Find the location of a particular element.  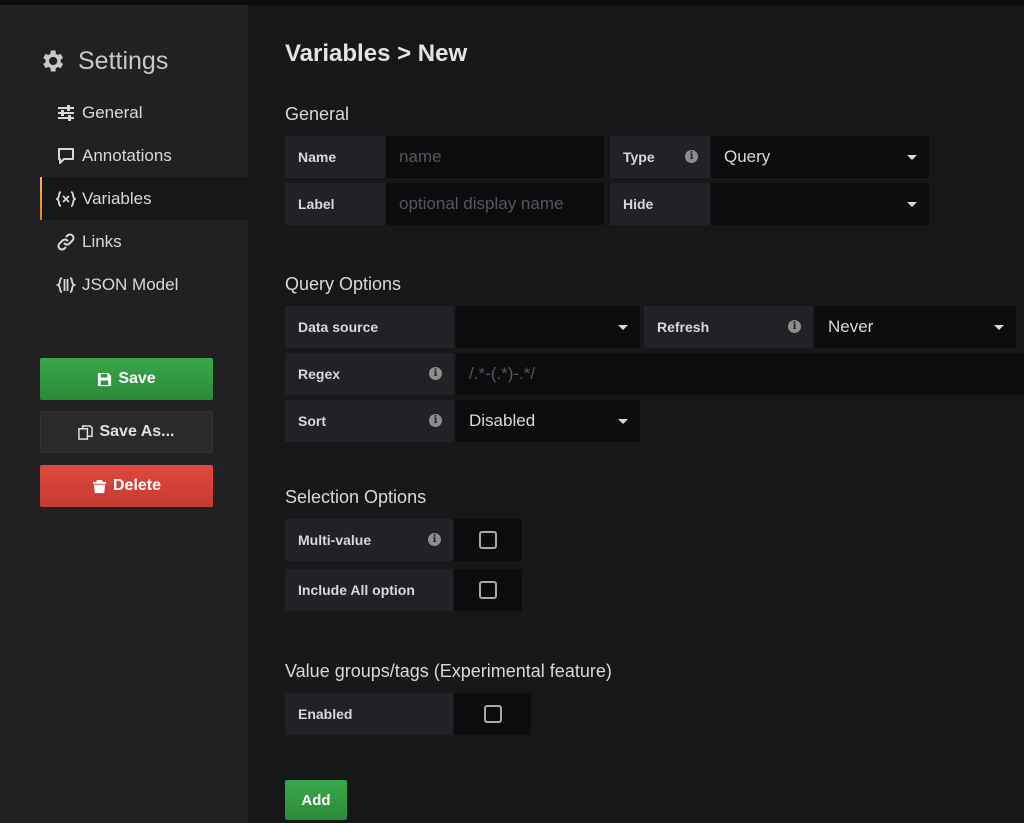

enabled-checkbox is located at coordinates (492, 714).